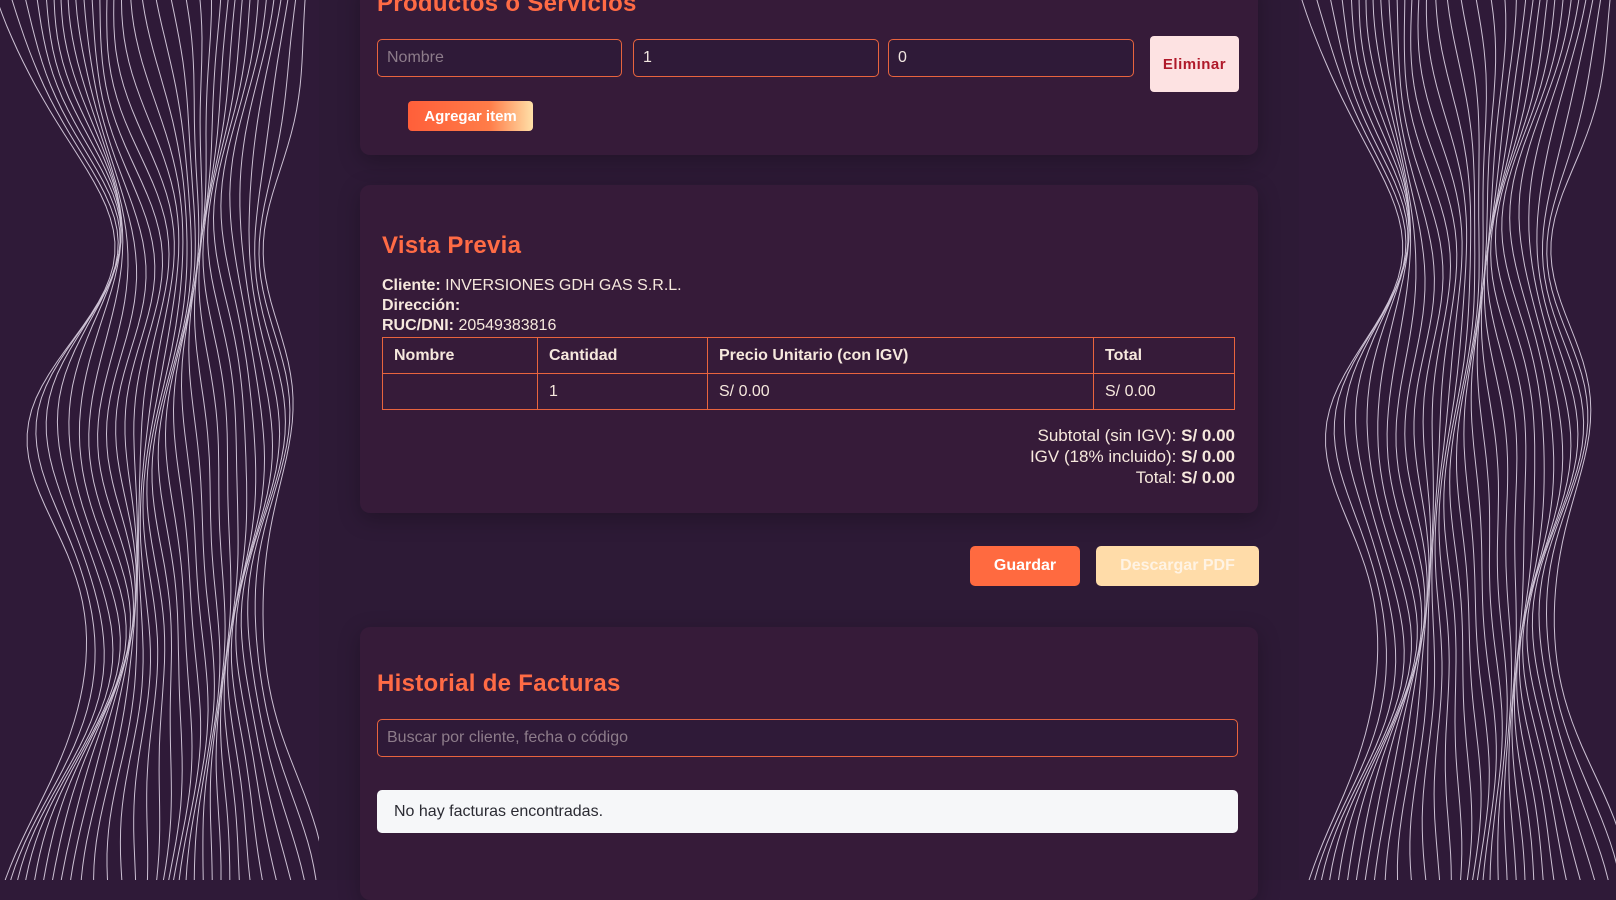  Describe the element at coordinates (460, 392) in the screenshot. I see `cell-name` at that location.